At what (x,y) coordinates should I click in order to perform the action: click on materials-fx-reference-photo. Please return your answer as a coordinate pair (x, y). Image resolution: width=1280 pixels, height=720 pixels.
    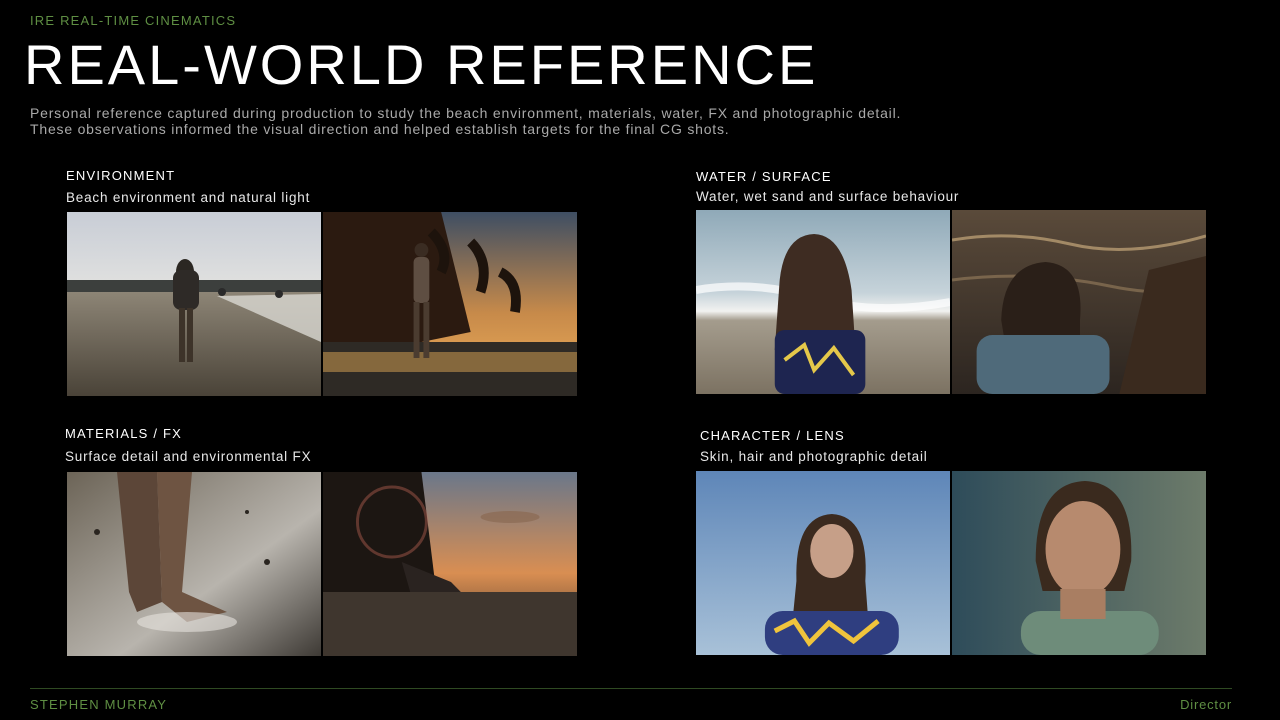
    Looking at the image, I should click on (194, 564).